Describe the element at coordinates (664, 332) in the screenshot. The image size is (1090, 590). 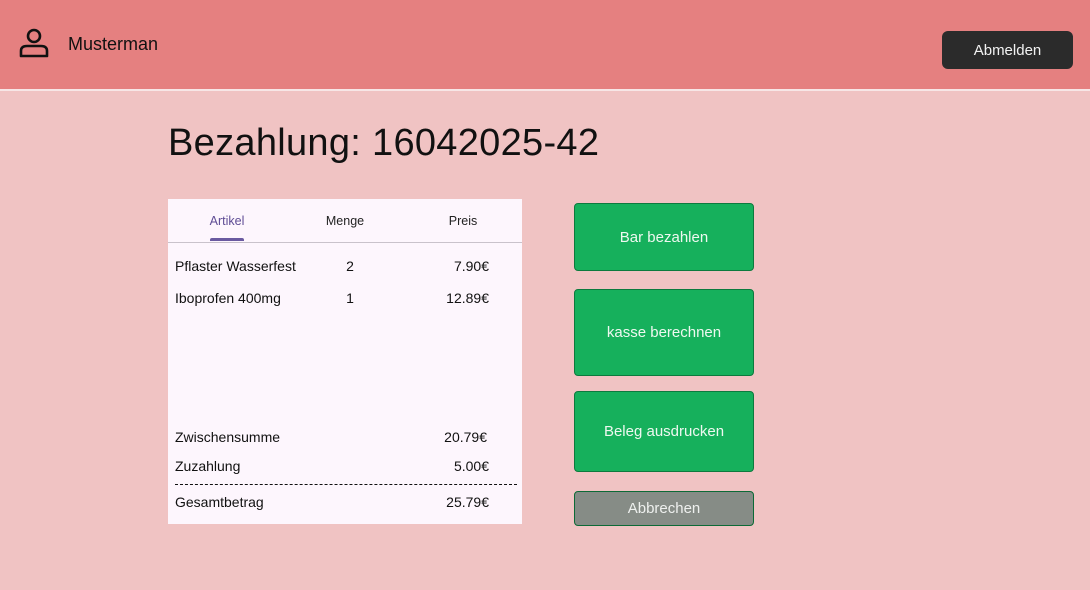
I see `calculate-register-button: kasse berechnen` at that location.